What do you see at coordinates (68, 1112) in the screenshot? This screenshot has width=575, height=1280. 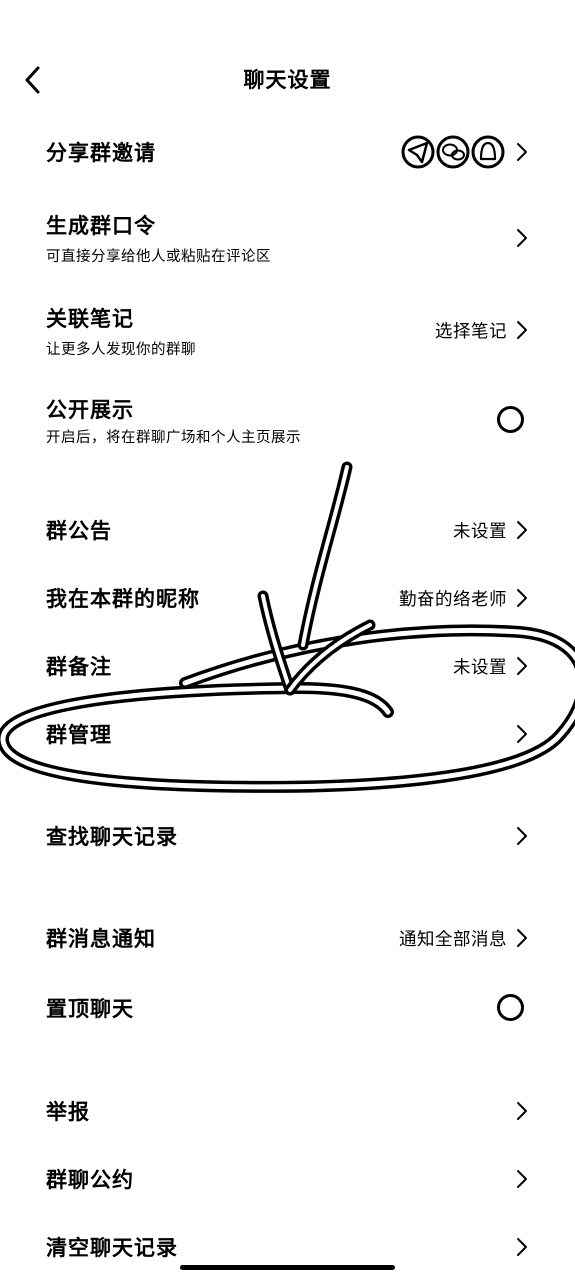 I see `report-label: 举报` at bounding box center [68, 1112].